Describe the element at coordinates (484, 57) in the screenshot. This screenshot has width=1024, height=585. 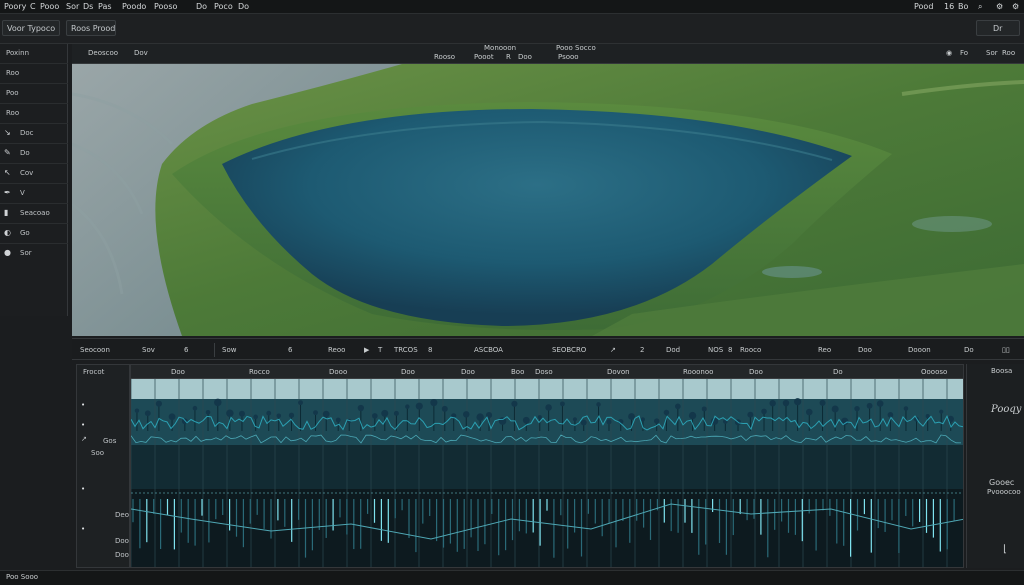
I see `viewer-control: Pooot` at that location.